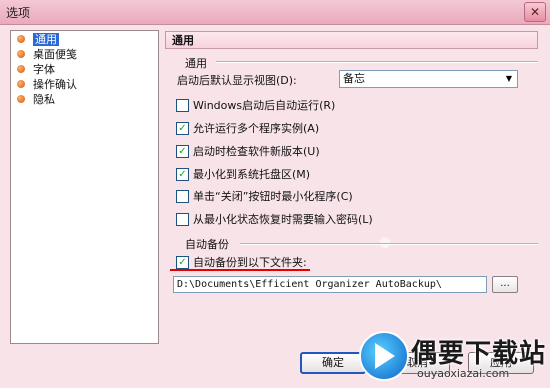  I want to click on checkbox-multi-instance: ✓ 允许运行多个程序实例(A), so click(247, 129).